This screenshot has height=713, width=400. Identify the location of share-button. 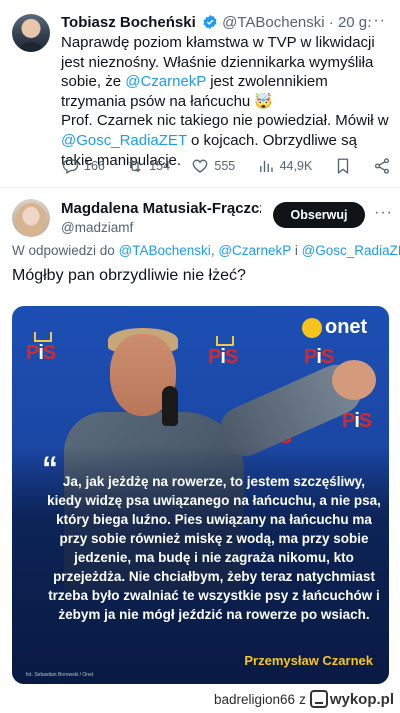
(382, 166).